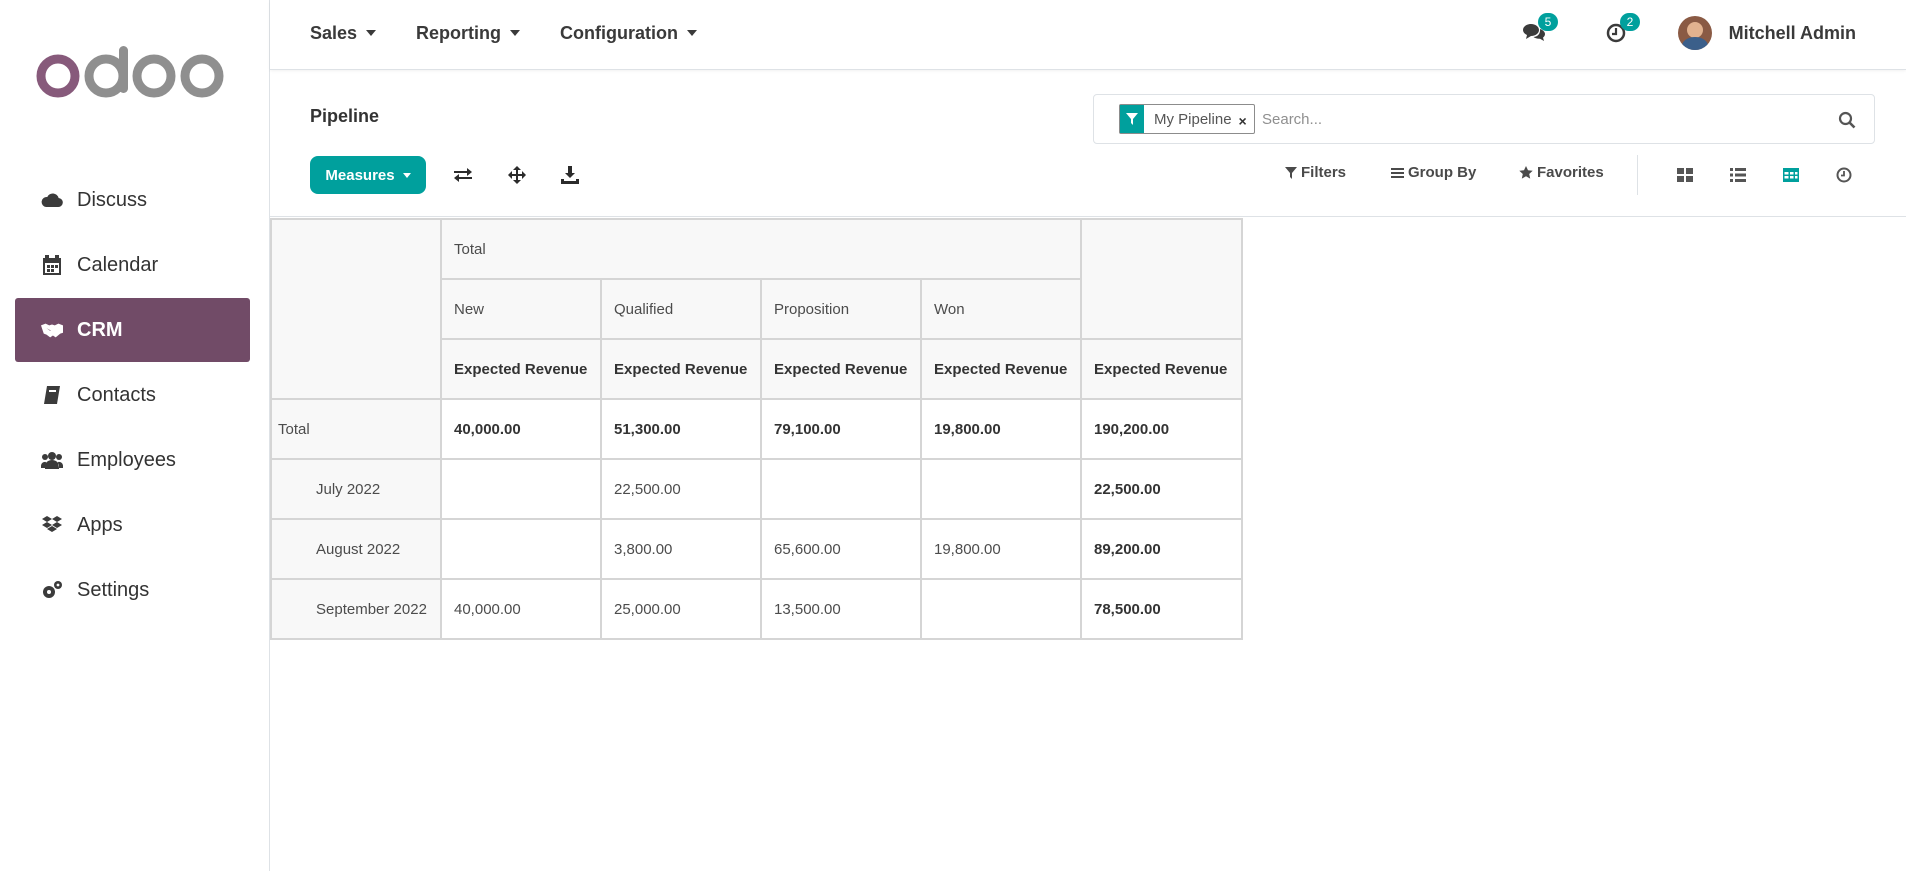  What do you see at coordinates (1324, 172) in the screenshot?
I see `filters-label: Filters` at bounding box center [1324, 172].